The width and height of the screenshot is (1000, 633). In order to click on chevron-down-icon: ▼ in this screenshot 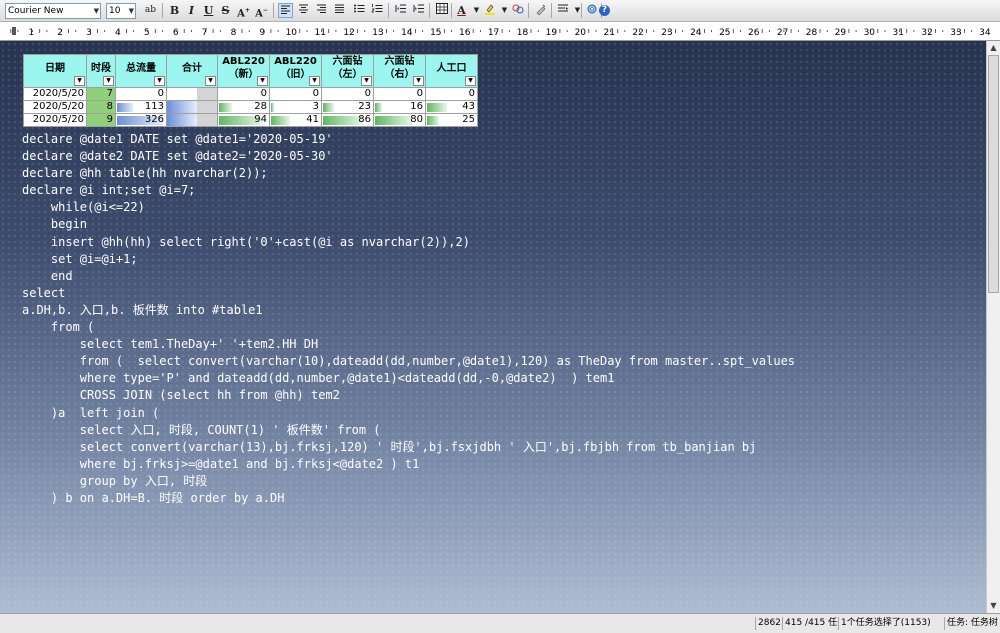, I will do `click(577, 10)`.